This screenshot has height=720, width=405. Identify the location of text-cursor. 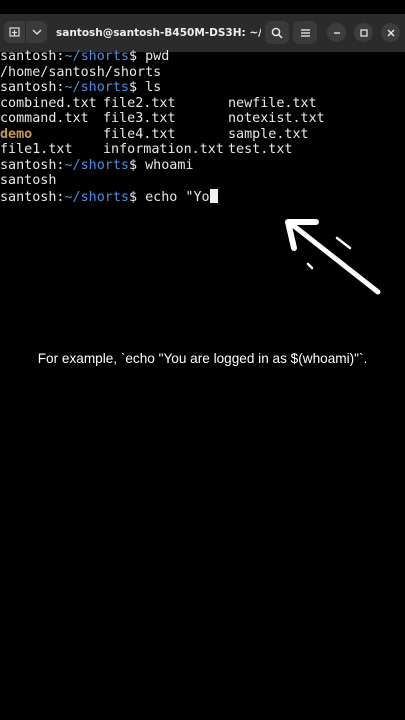
(213, 195).